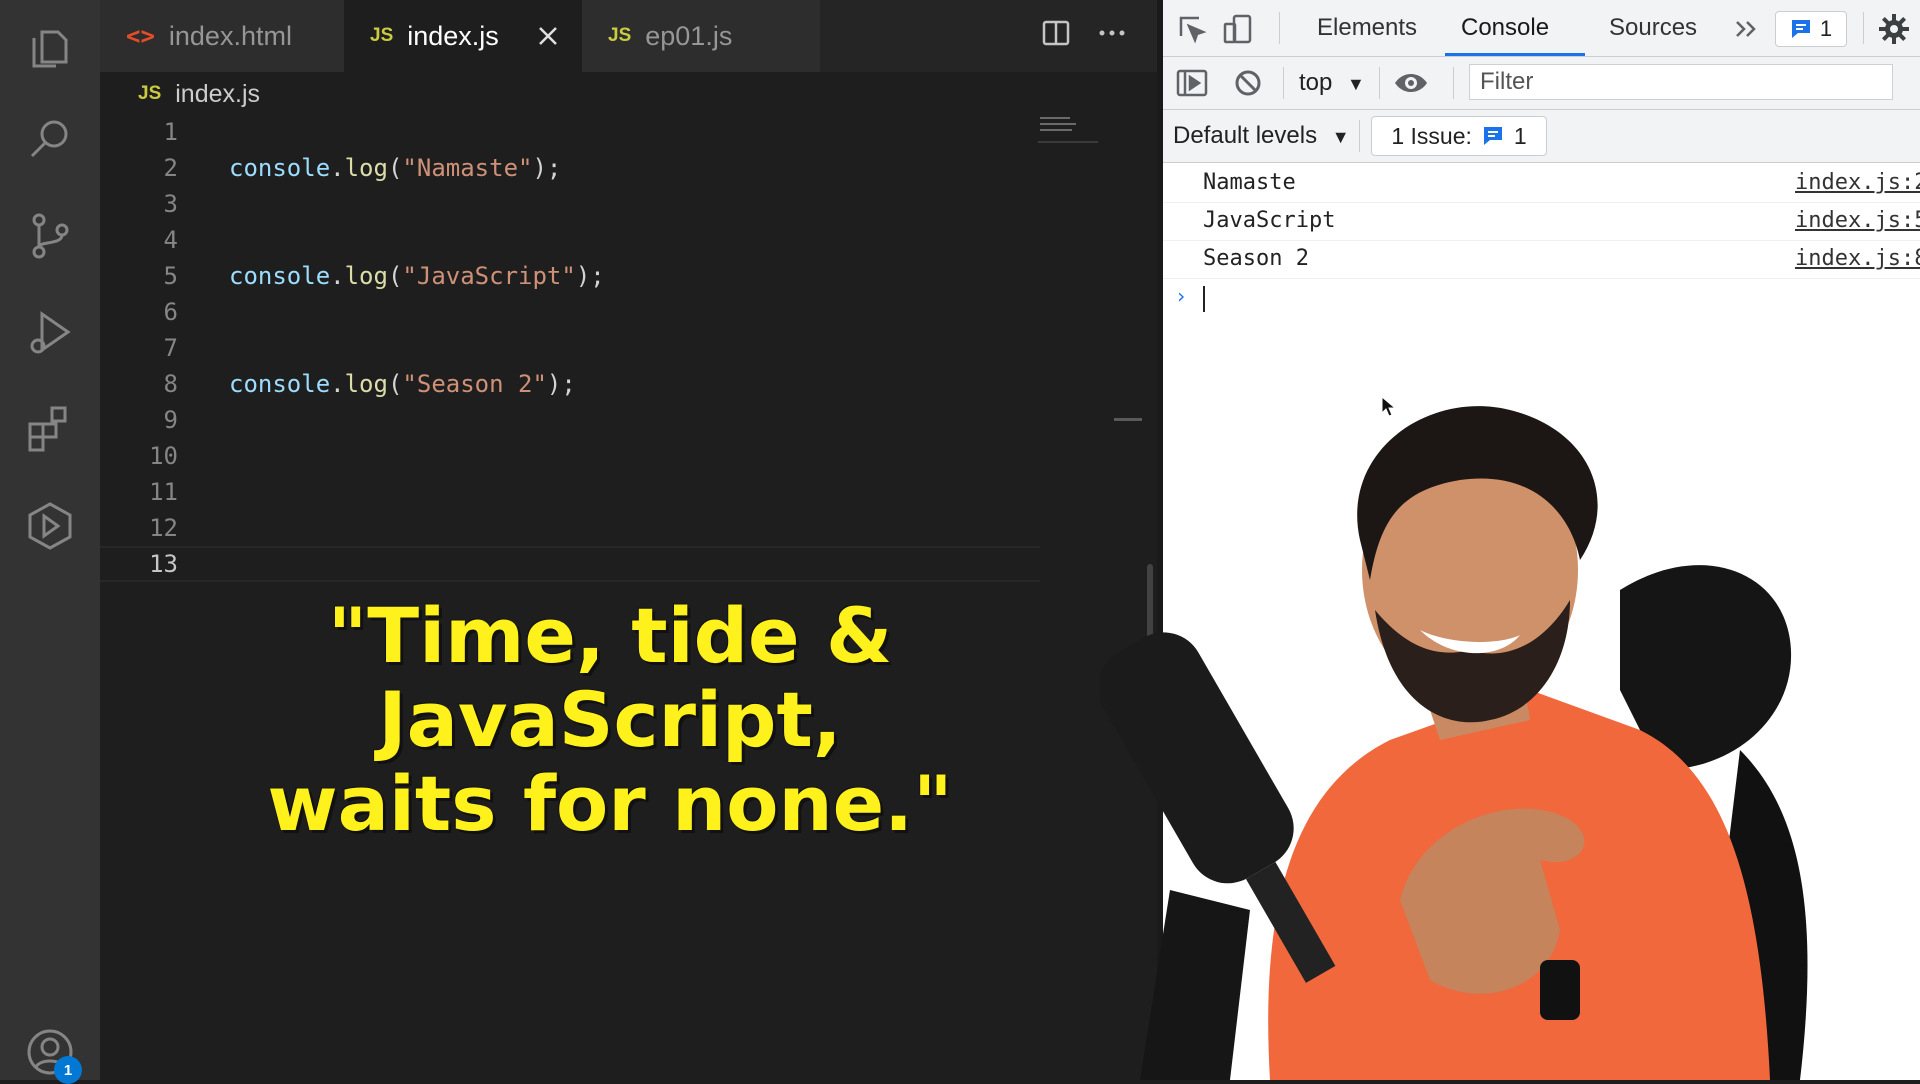 The image size is (1920, 1084). What do you see at coordinates (548, 36) in the screenshot?
I see `close-icon` at bounding box center [548, 36].